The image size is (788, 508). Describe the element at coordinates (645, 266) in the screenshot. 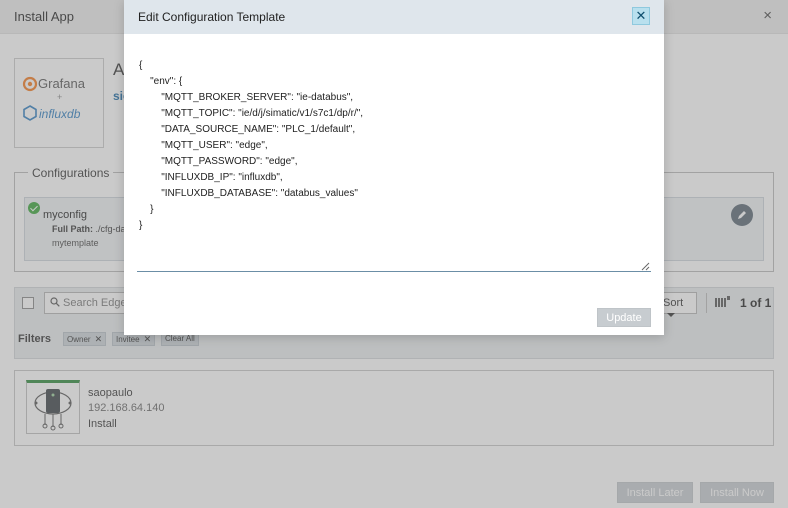

I see `resize-grip-icon` at that location.